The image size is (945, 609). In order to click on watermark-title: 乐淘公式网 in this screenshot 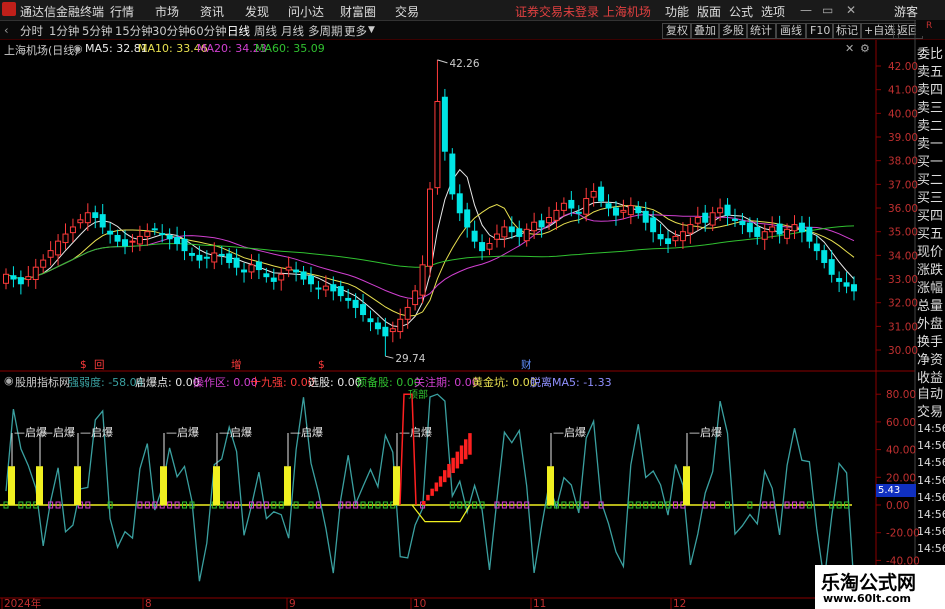, I will do `click(869, 583)`.